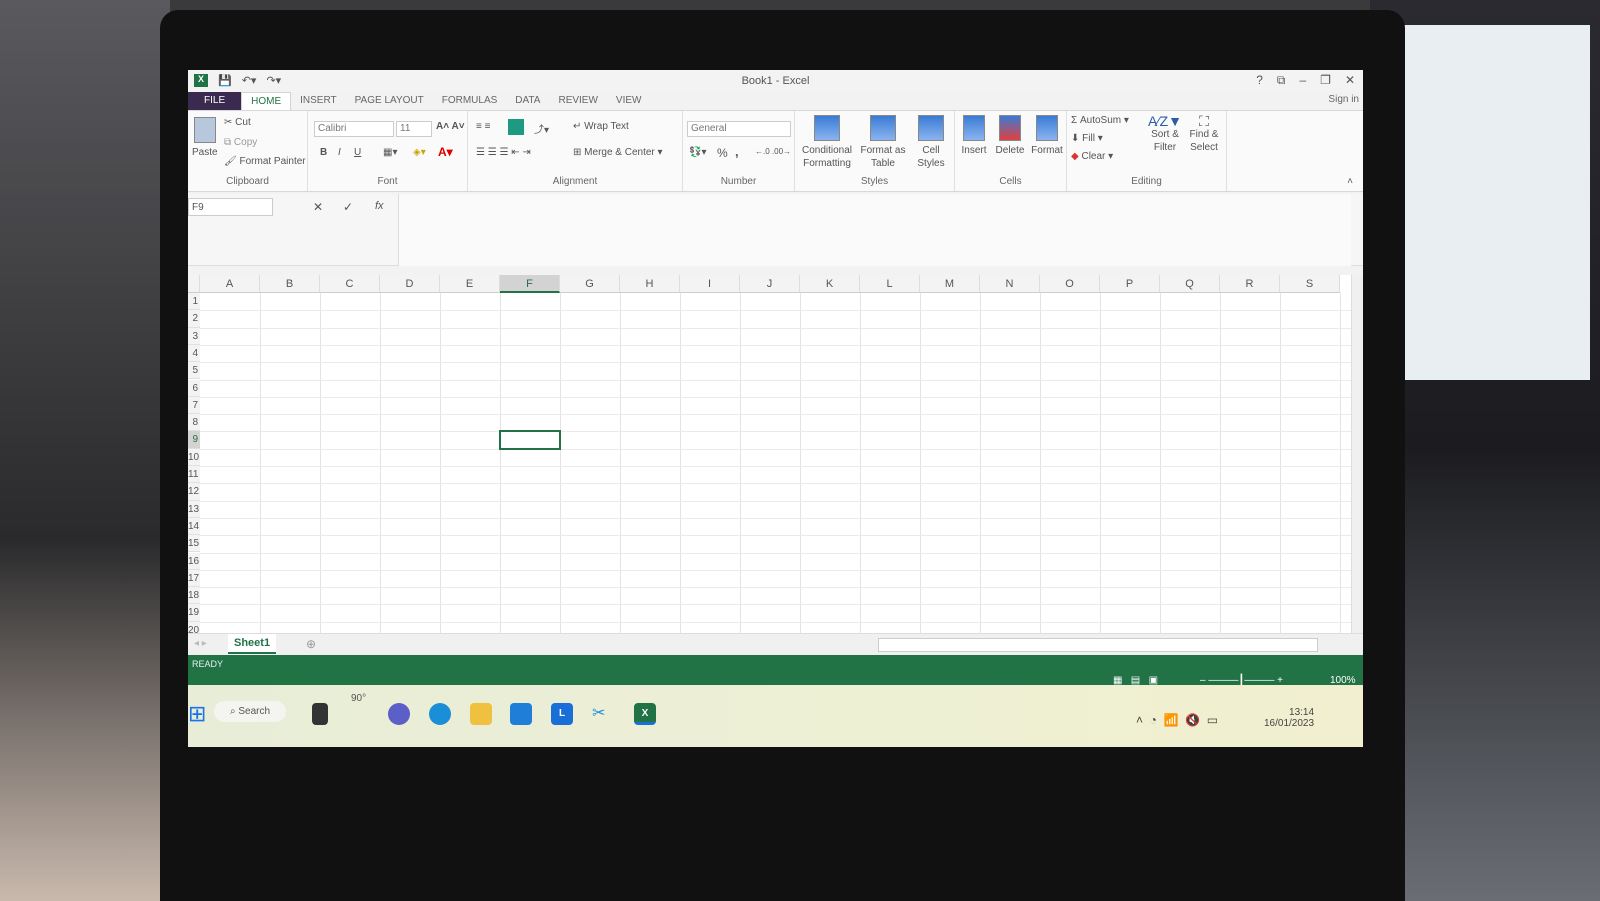  Describe the element at coordinates (348, 207) in the screenshot. I see `enter-icon: ✓` at that location.